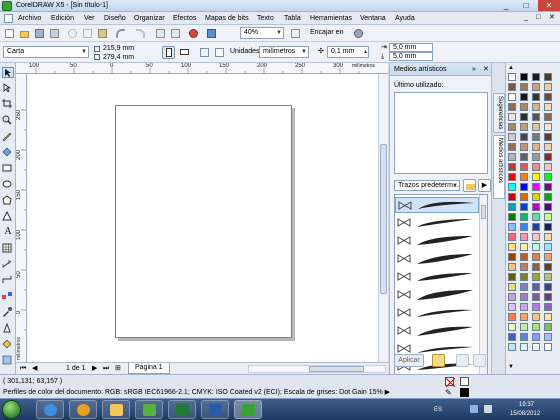 The height and width of the screenshot is (420, 560). Describe the element at coordinates (8, 104) in the screenshot. I see `crop-tool-icon` at that location.